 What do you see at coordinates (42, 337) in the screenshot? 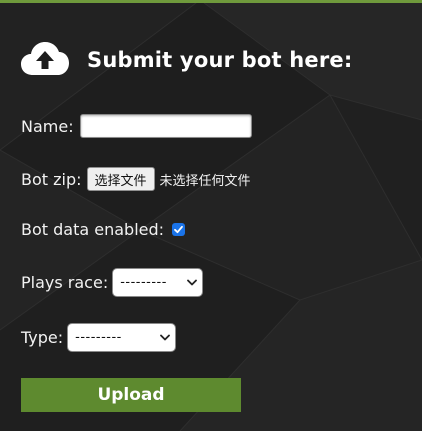
I see `type-label: Type:` at bounding box center [42, 337].